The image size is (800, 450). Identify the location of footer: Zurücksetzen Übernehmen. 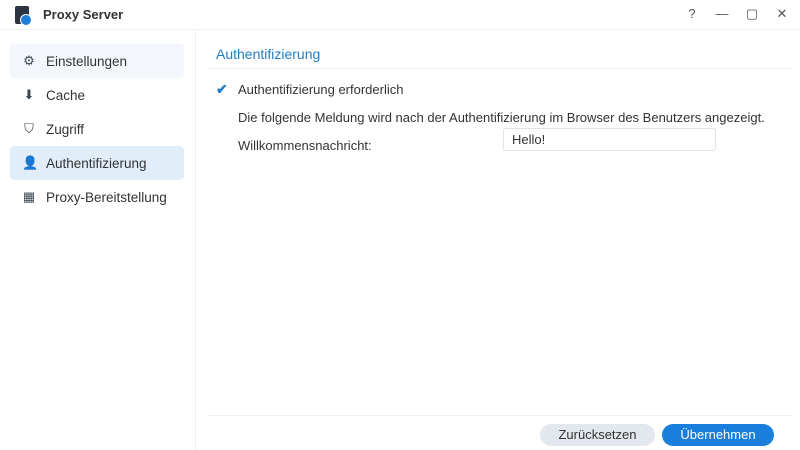
(500, 432).